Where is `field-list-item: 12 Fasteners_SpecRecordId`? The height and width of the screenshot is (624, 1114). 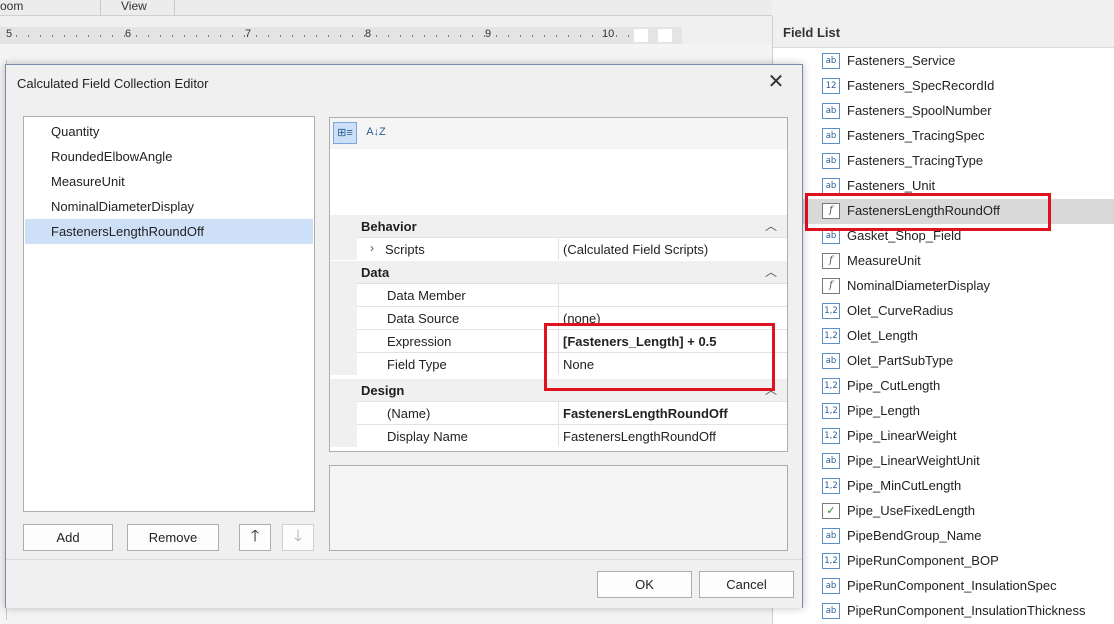
field-list-item: 12 Fasteners_SpecRecordId is located at coordinates (943, 86).